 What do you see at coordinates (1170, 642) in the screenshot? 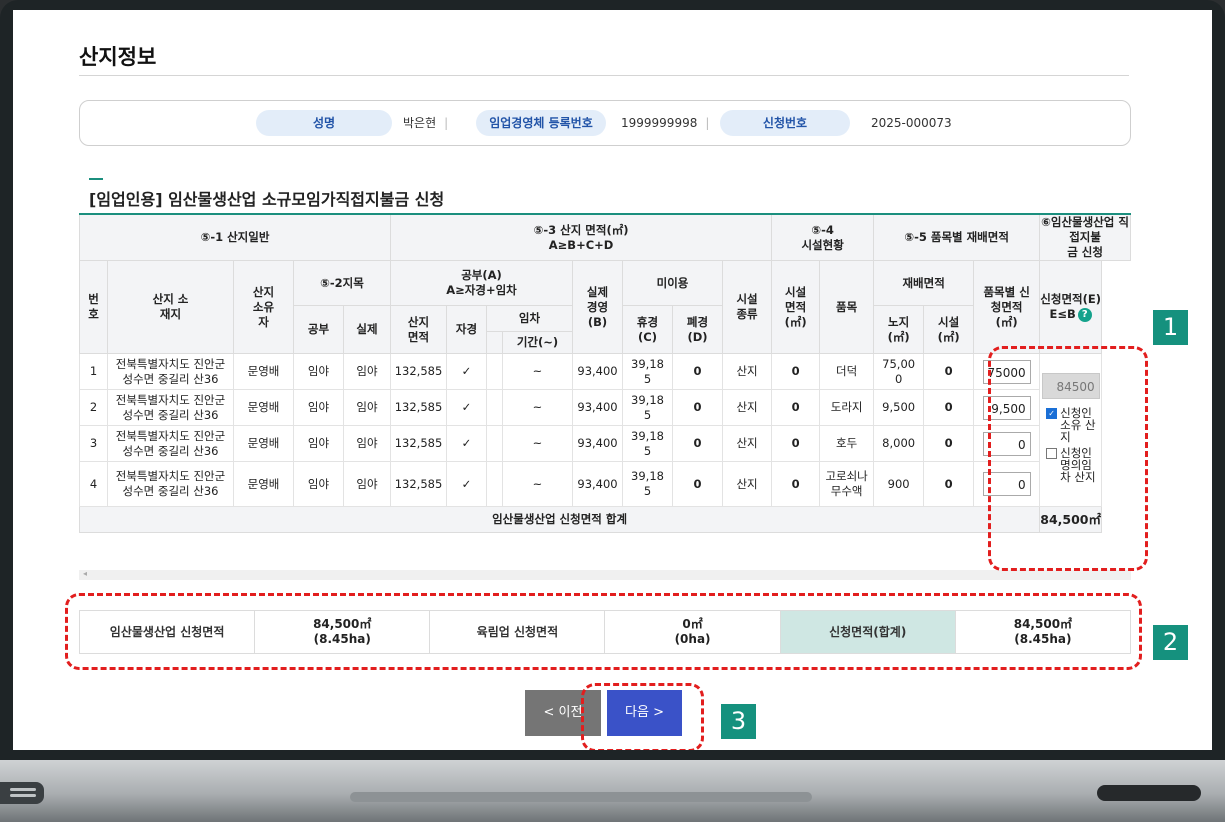
I see `callout-badge-2: 2` at bounding box center [1170, 642].